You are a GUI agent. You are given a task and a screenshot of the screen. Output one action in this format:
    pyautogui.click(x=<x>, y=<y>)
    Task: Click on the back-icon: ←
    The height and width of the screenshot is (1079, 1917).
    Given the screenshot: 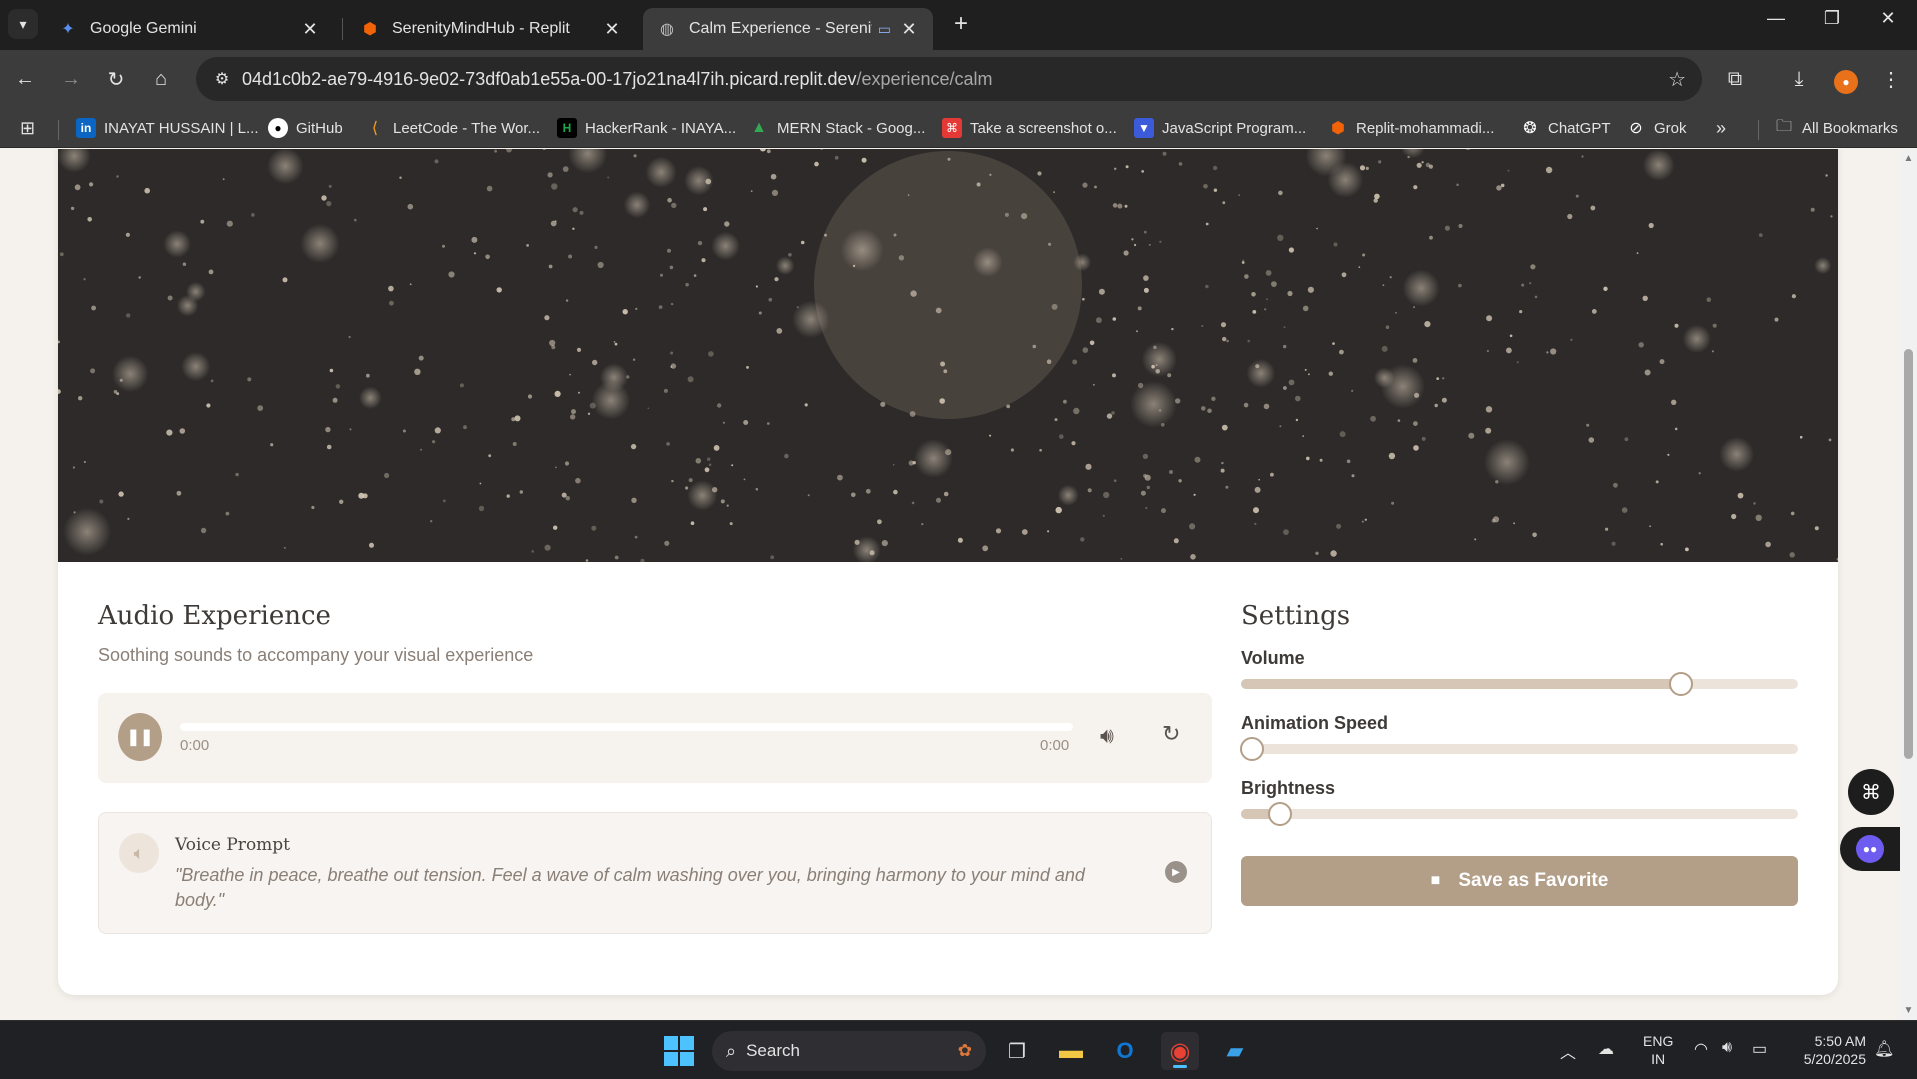 What is the action you would take?
    pyautogui.click(x=25, y=79)
    